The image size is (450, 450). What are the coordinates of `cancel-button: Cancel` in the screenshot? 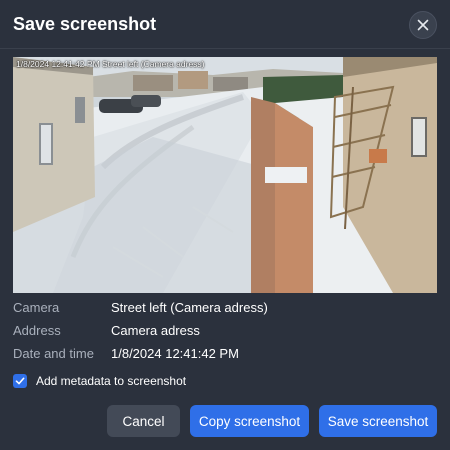 It's located at (143, 421).